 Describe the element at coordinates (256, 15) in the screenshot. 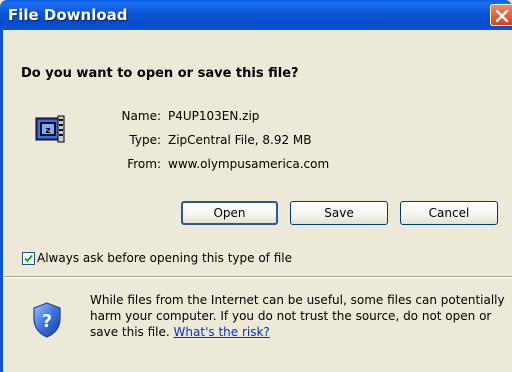

I see `title-bar: File Download` at that location.